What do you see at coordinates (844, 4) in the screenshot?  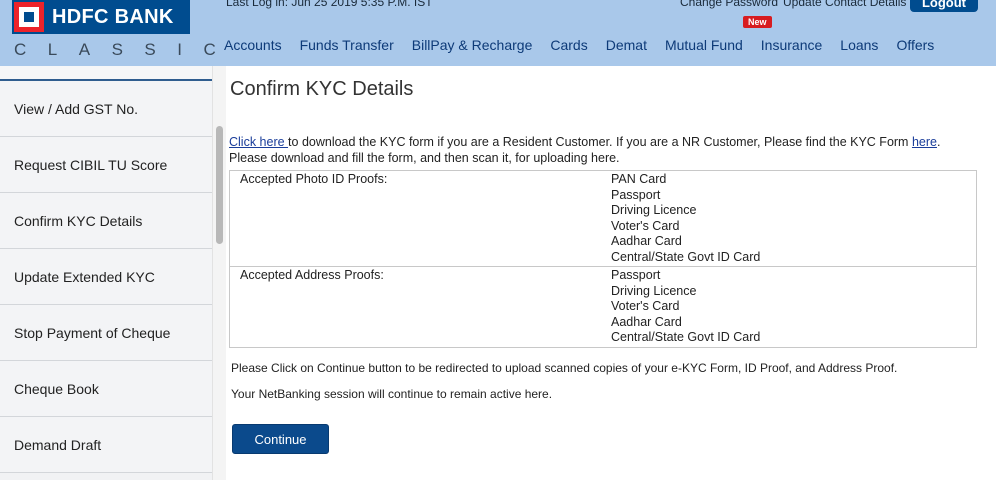 I see `update-contact-link: Update Contact Details` at bounding box center [844, 4].